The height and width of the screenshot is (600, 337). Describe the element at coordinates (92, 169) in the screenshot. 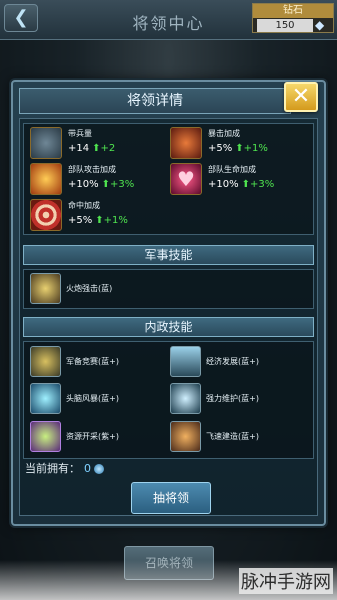

I see `stat-label: 部队攻击加成` at that location.